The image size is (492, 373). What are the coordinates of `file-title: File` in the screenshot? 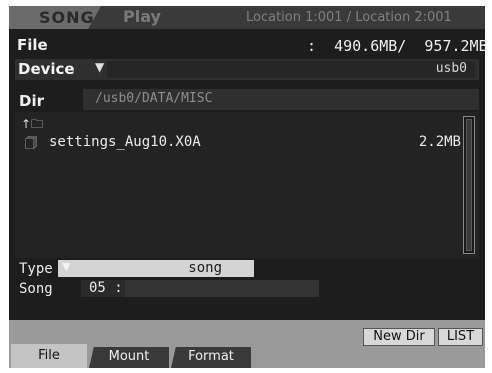 It's located at (32, 45).